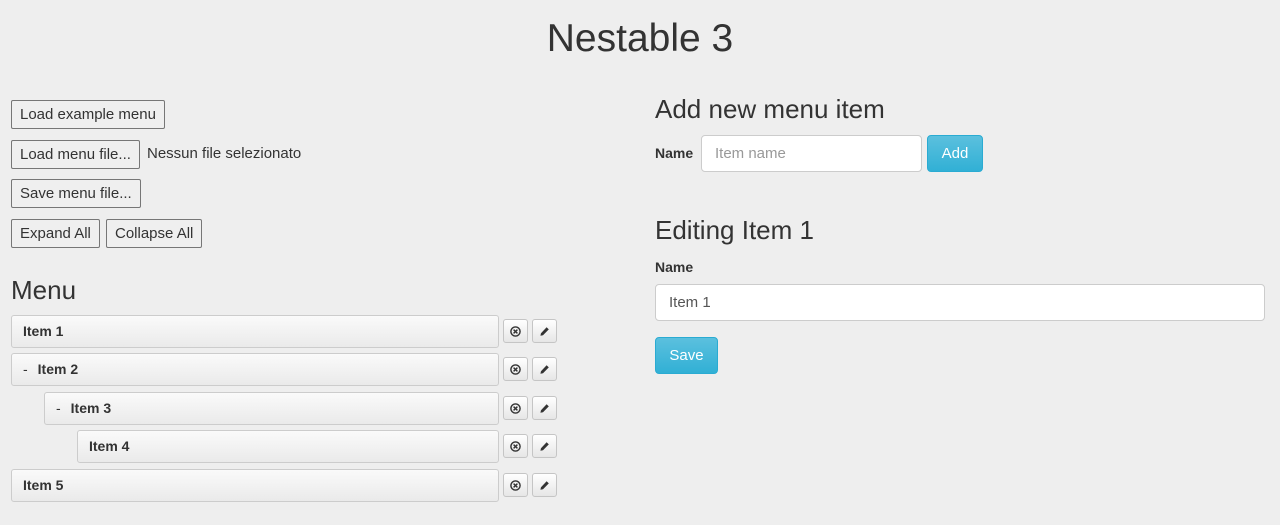 Image resolution: width=1280 pixels, height=525 pixels. I want to click on menu-item-handle: Item 1, so click(255, 331).